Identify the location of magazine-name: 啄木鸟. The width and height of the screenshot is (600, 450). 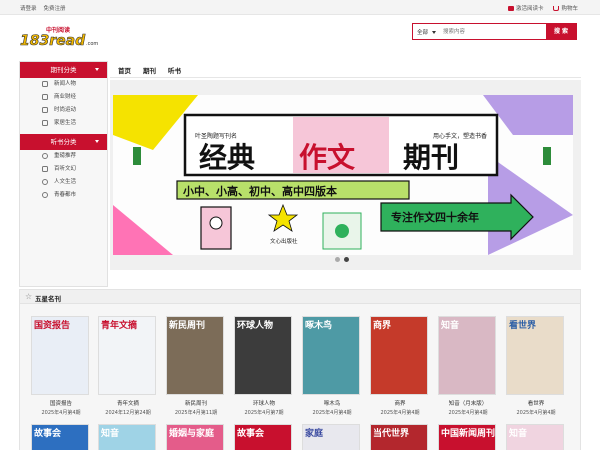
(332, 403).